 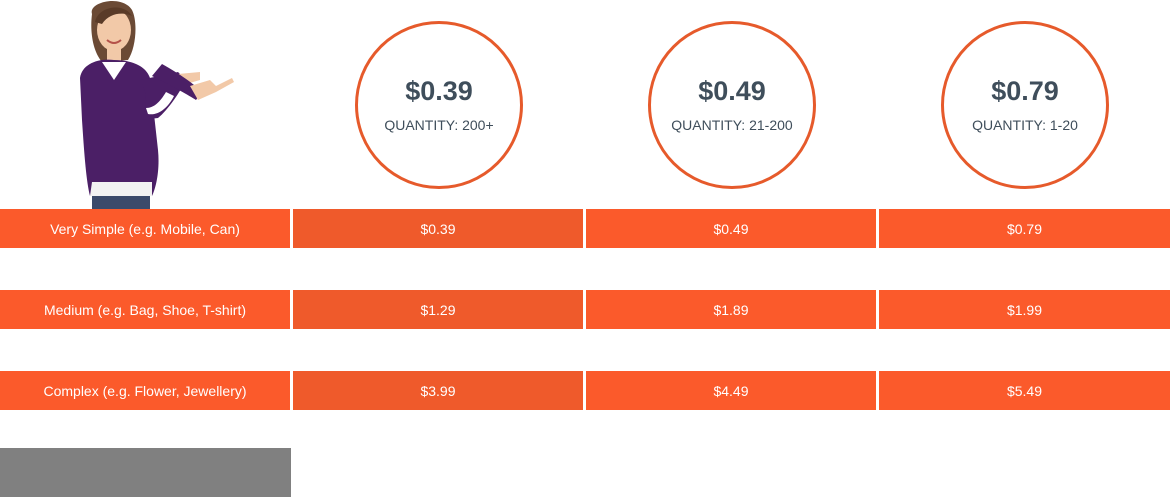 What do you see at coordinates (439, 124) in the screenshot?
I see `tier-quantity: QUANTITY: 200+` at bounding box center [439, 124].